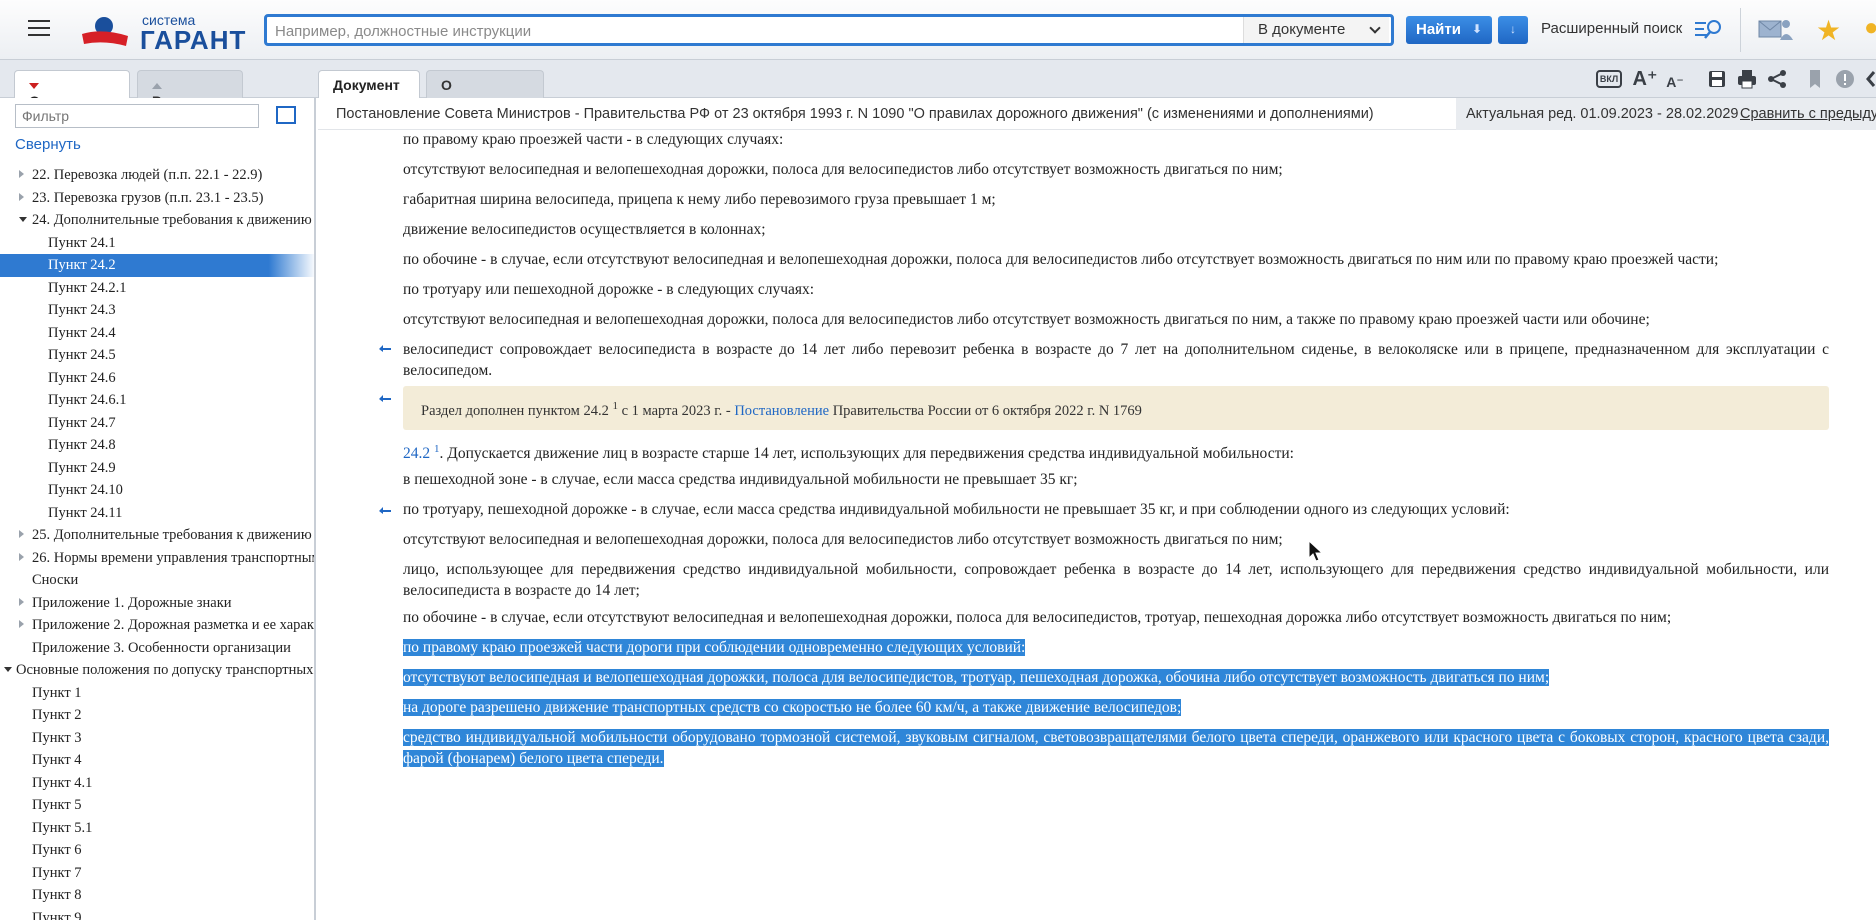 The width and height of the screenshot is (1876, 920). Describe the element at coordinates (1776, 29) in the screenshot. I see `mail-icon` at that location.